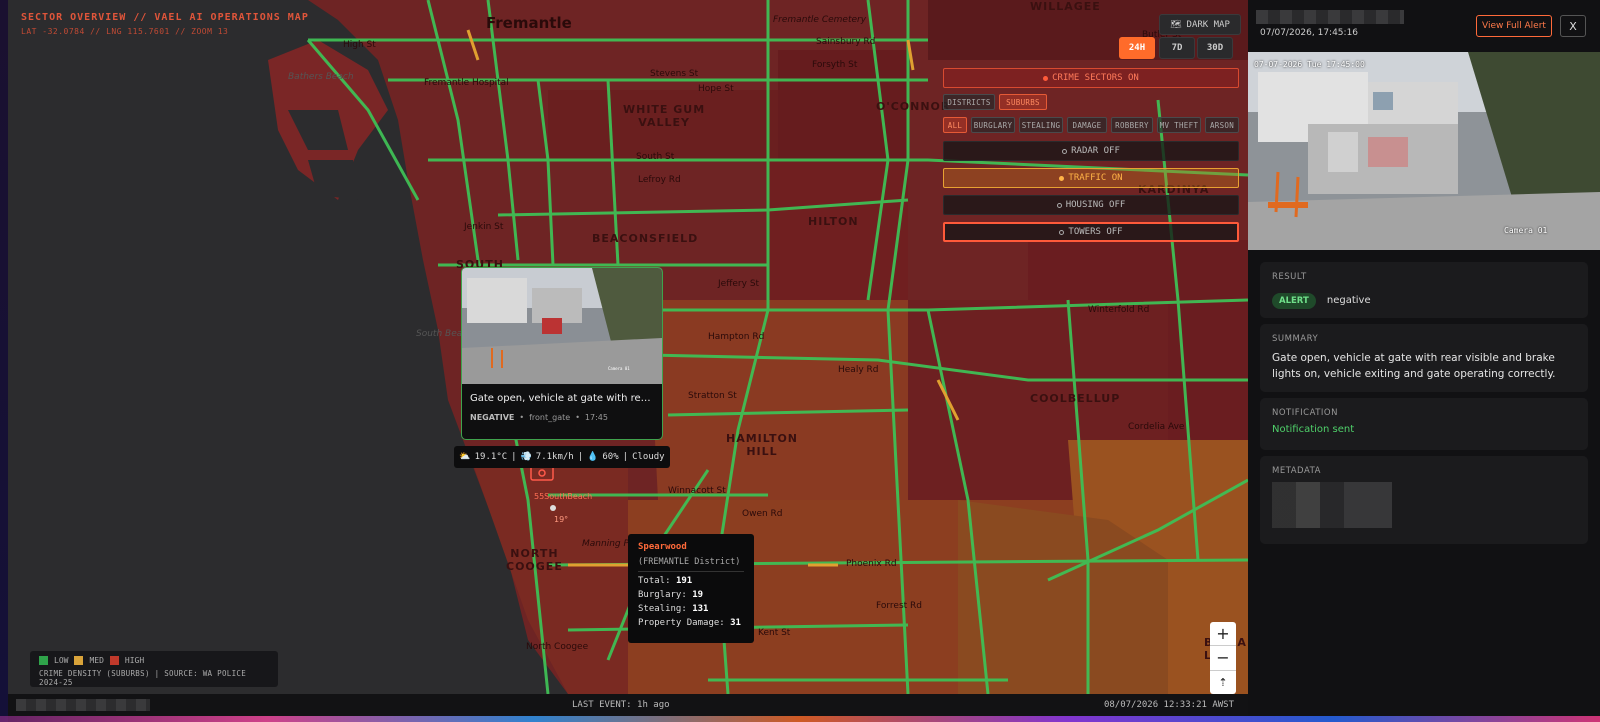 This screenshot has height=722, width=1600. I want to click on view-full-alert-button: View Full Alert, so click(1514, 26).